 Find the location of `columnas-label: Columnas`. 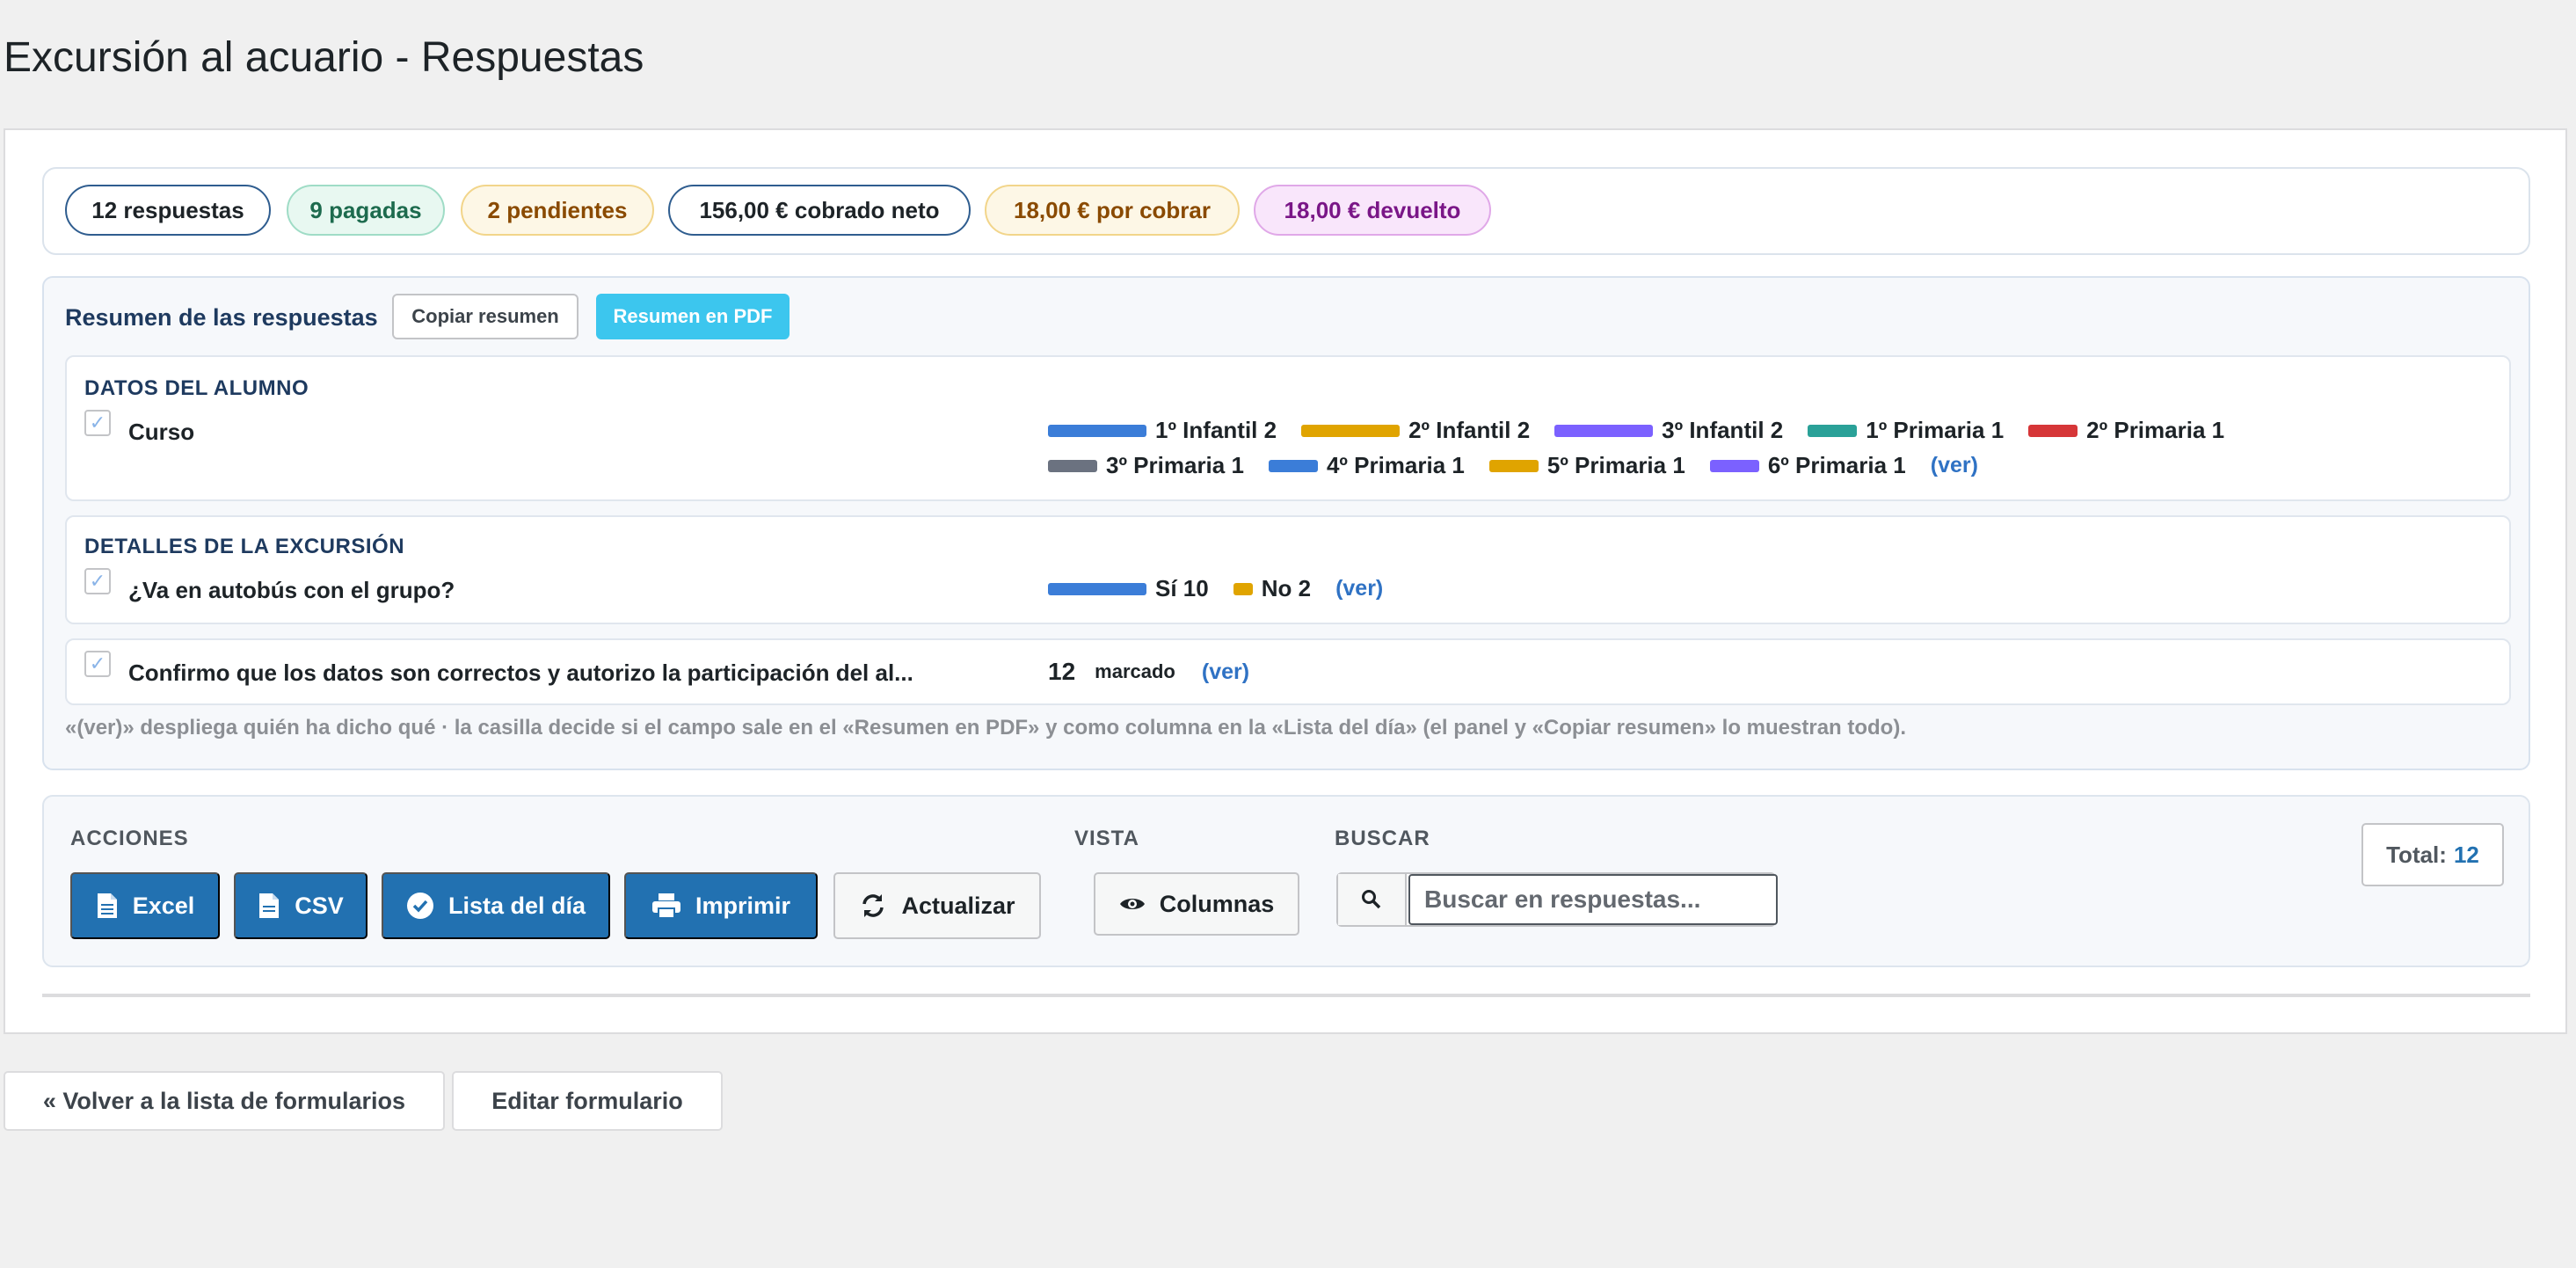

columnas-label: Columnas is located at coordinates (1217, 904).